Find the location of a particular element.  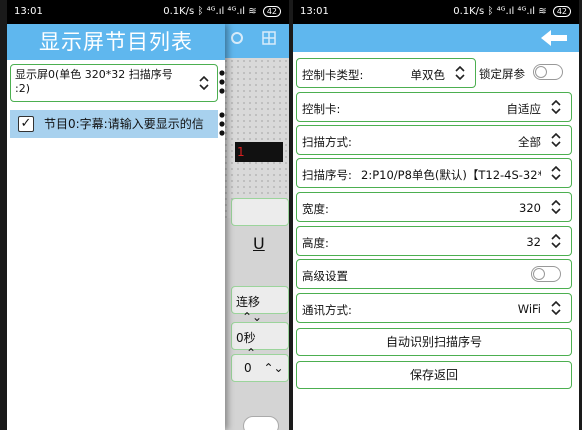

drawer-title: 显示屏节目列表 is located at coordinates (116, 42).